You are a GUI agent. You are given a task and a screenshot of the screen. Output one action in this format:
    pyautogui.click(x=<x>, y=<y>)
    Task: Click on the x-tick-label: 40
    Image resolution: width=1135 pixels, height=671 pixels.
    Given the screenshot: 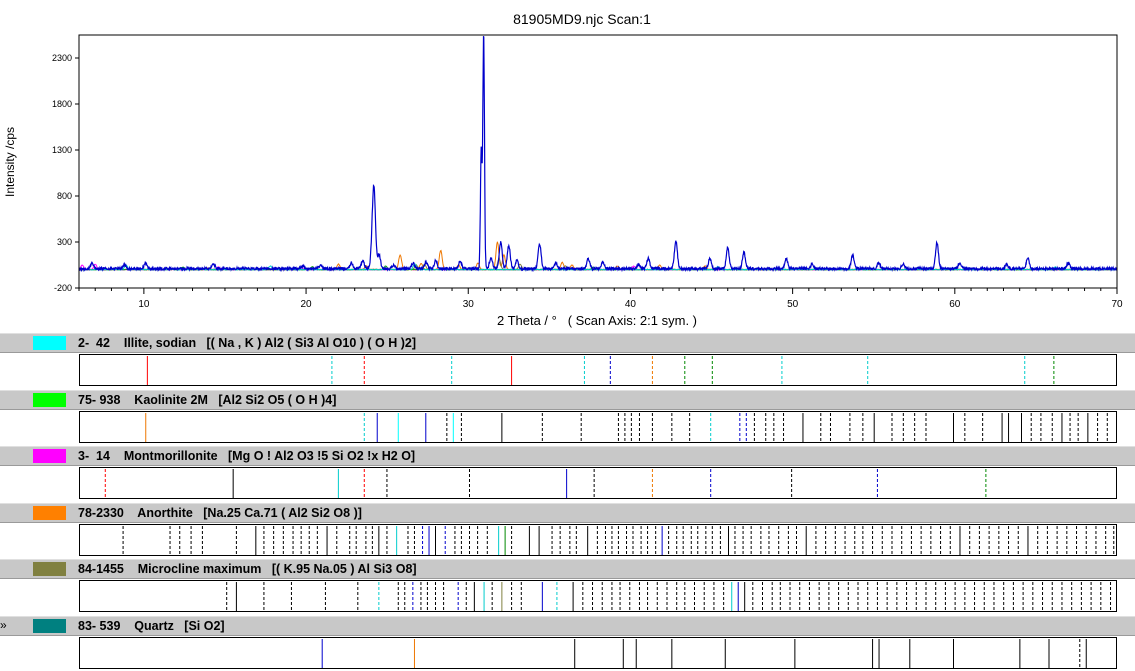 What is the action you would take?
    pyautogui.click(x=631, y=304)
    